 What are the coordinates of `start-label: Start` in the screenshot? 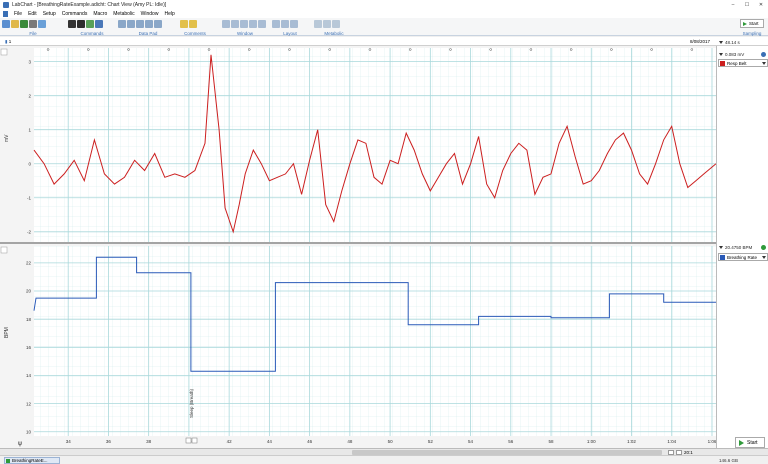 It's located at (752, 442).